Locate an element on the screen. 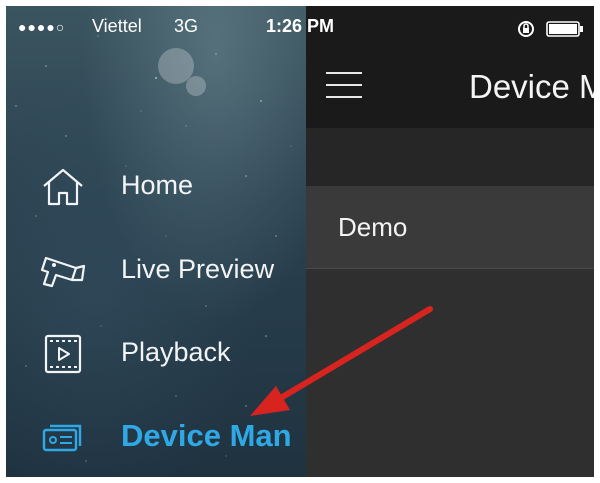  device-icon is located at coordinates (62, 438).